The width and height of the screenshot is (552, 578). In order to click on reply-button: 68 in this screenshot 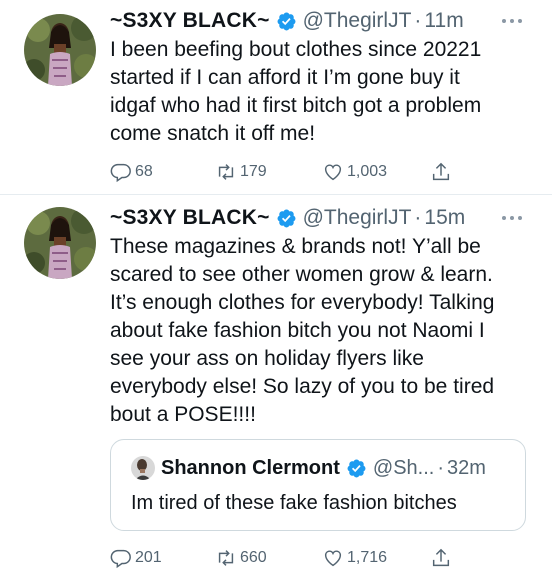, I will do `click(131, 172)`.